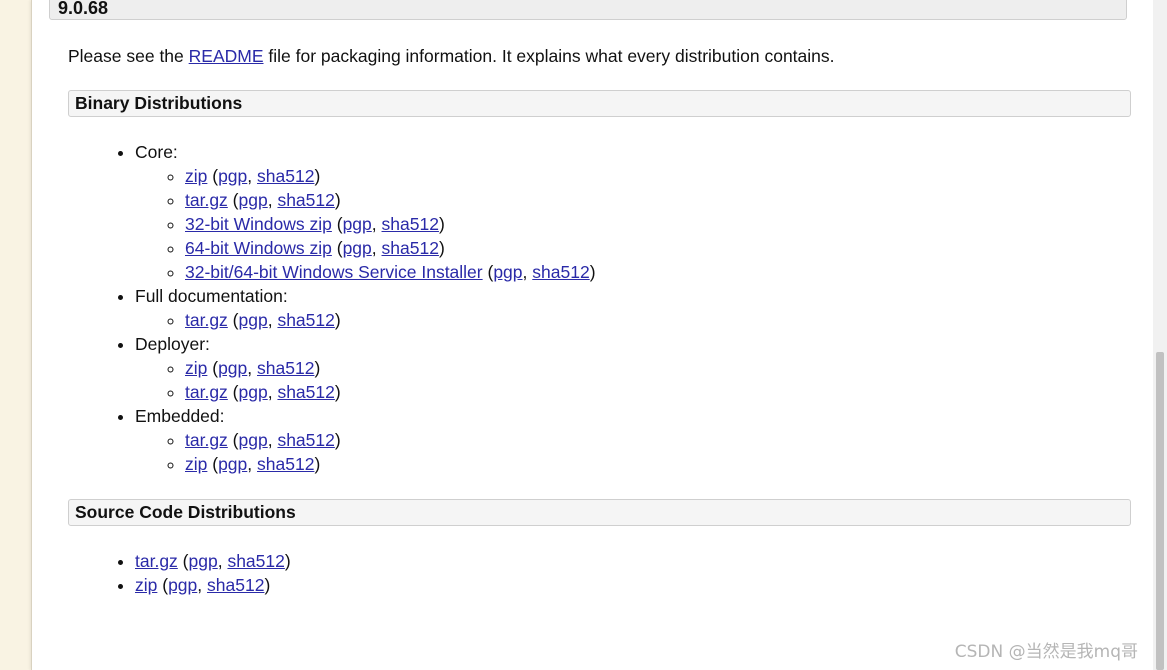 Image resolution: width=1167 pixels, height=670 pixels. Describe the element at coordinates (15, 335) in the screenshot. I see `page-margin` at that location.